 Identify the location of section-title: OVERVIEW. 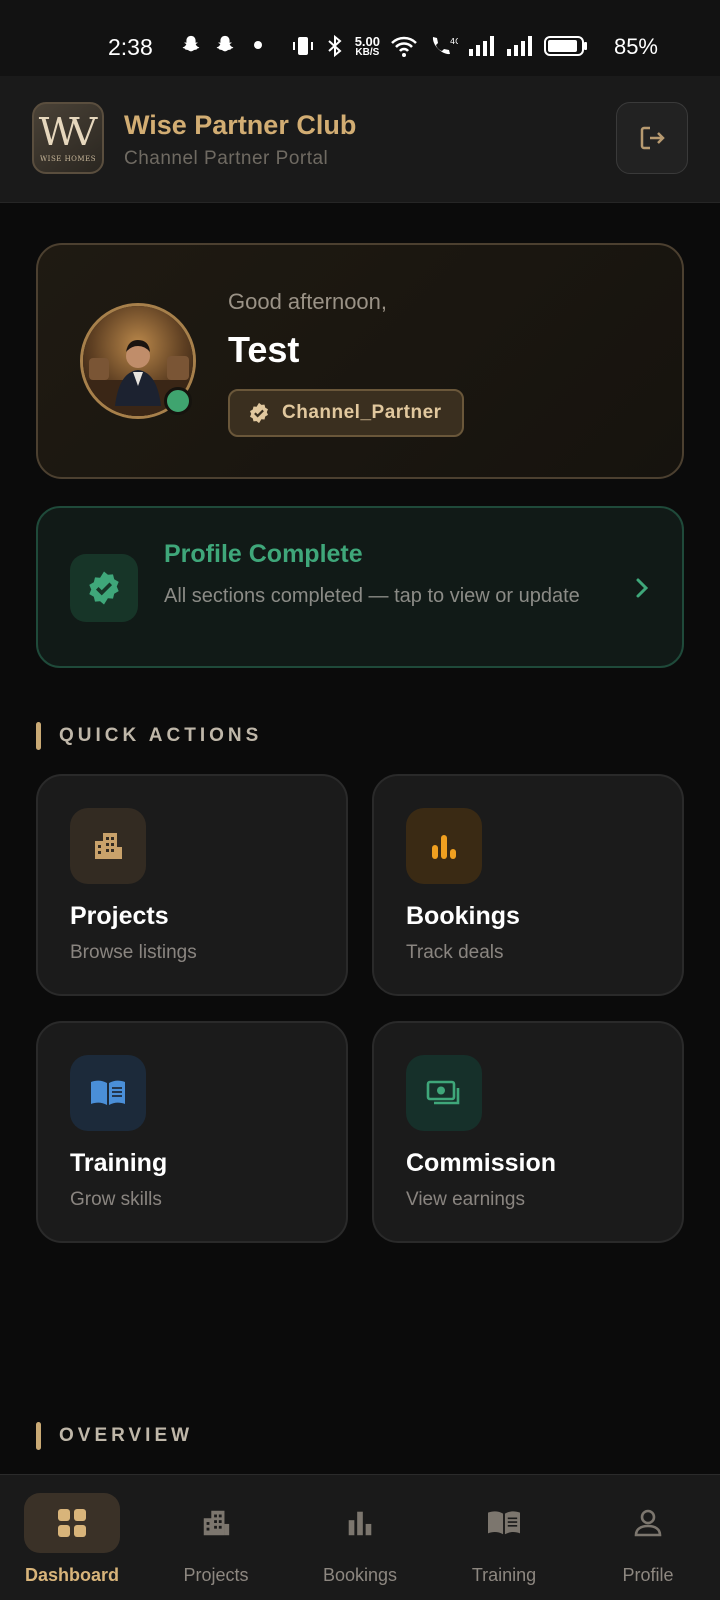
(126, 1435).